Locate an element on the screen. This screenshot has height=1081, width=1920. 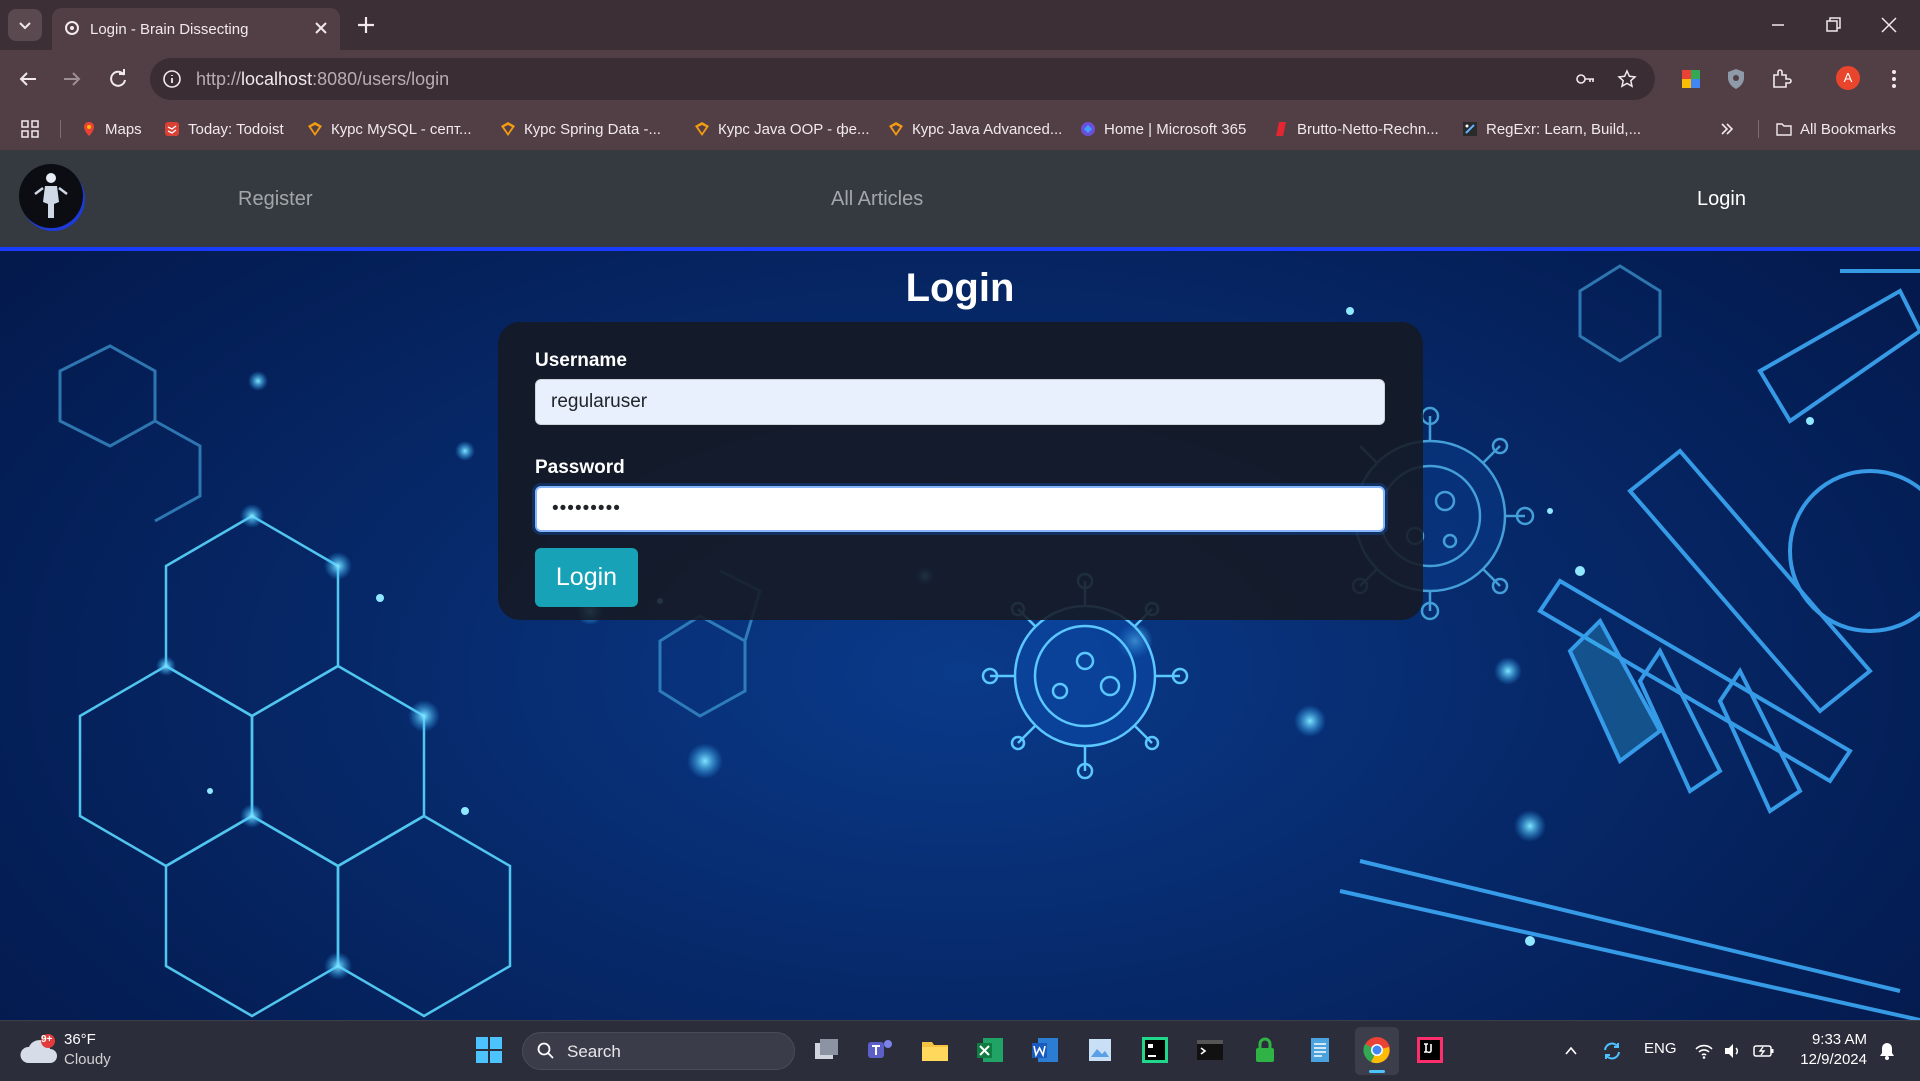
password-key-icon is located at coordinates (1585, 79).